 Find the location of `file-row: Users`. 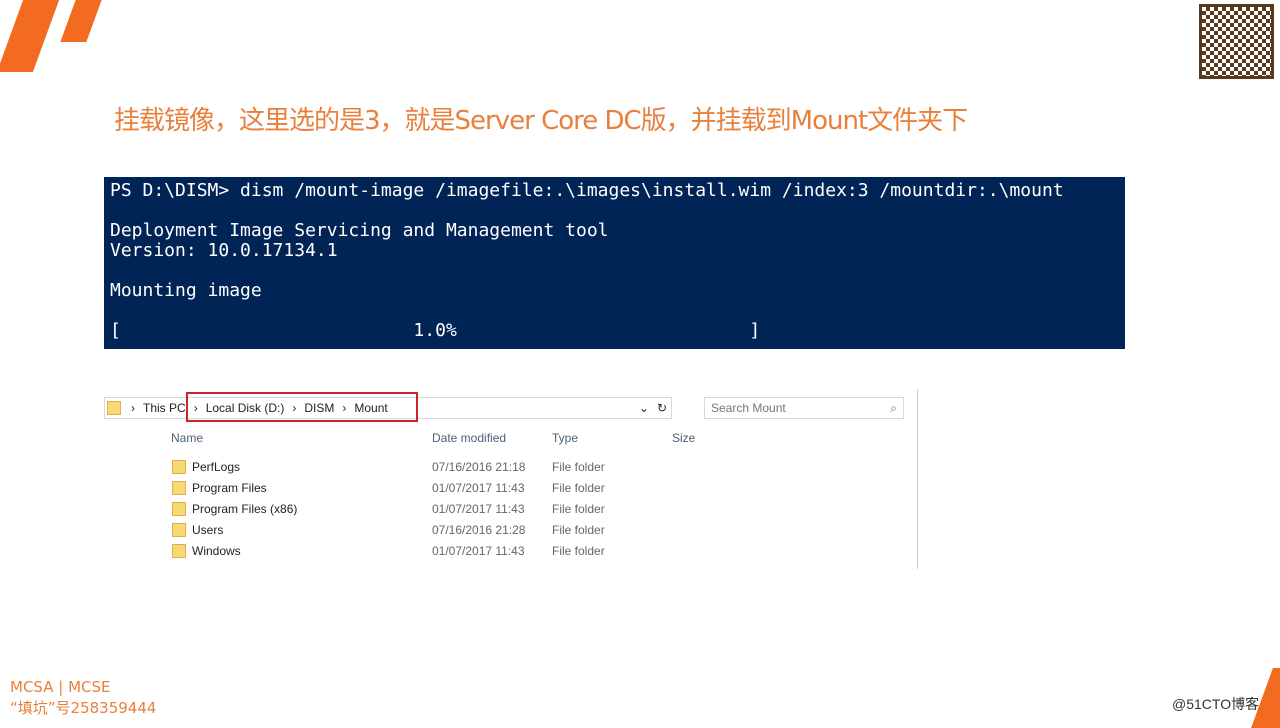

file-row: Users is located at coordinates (197, 529).